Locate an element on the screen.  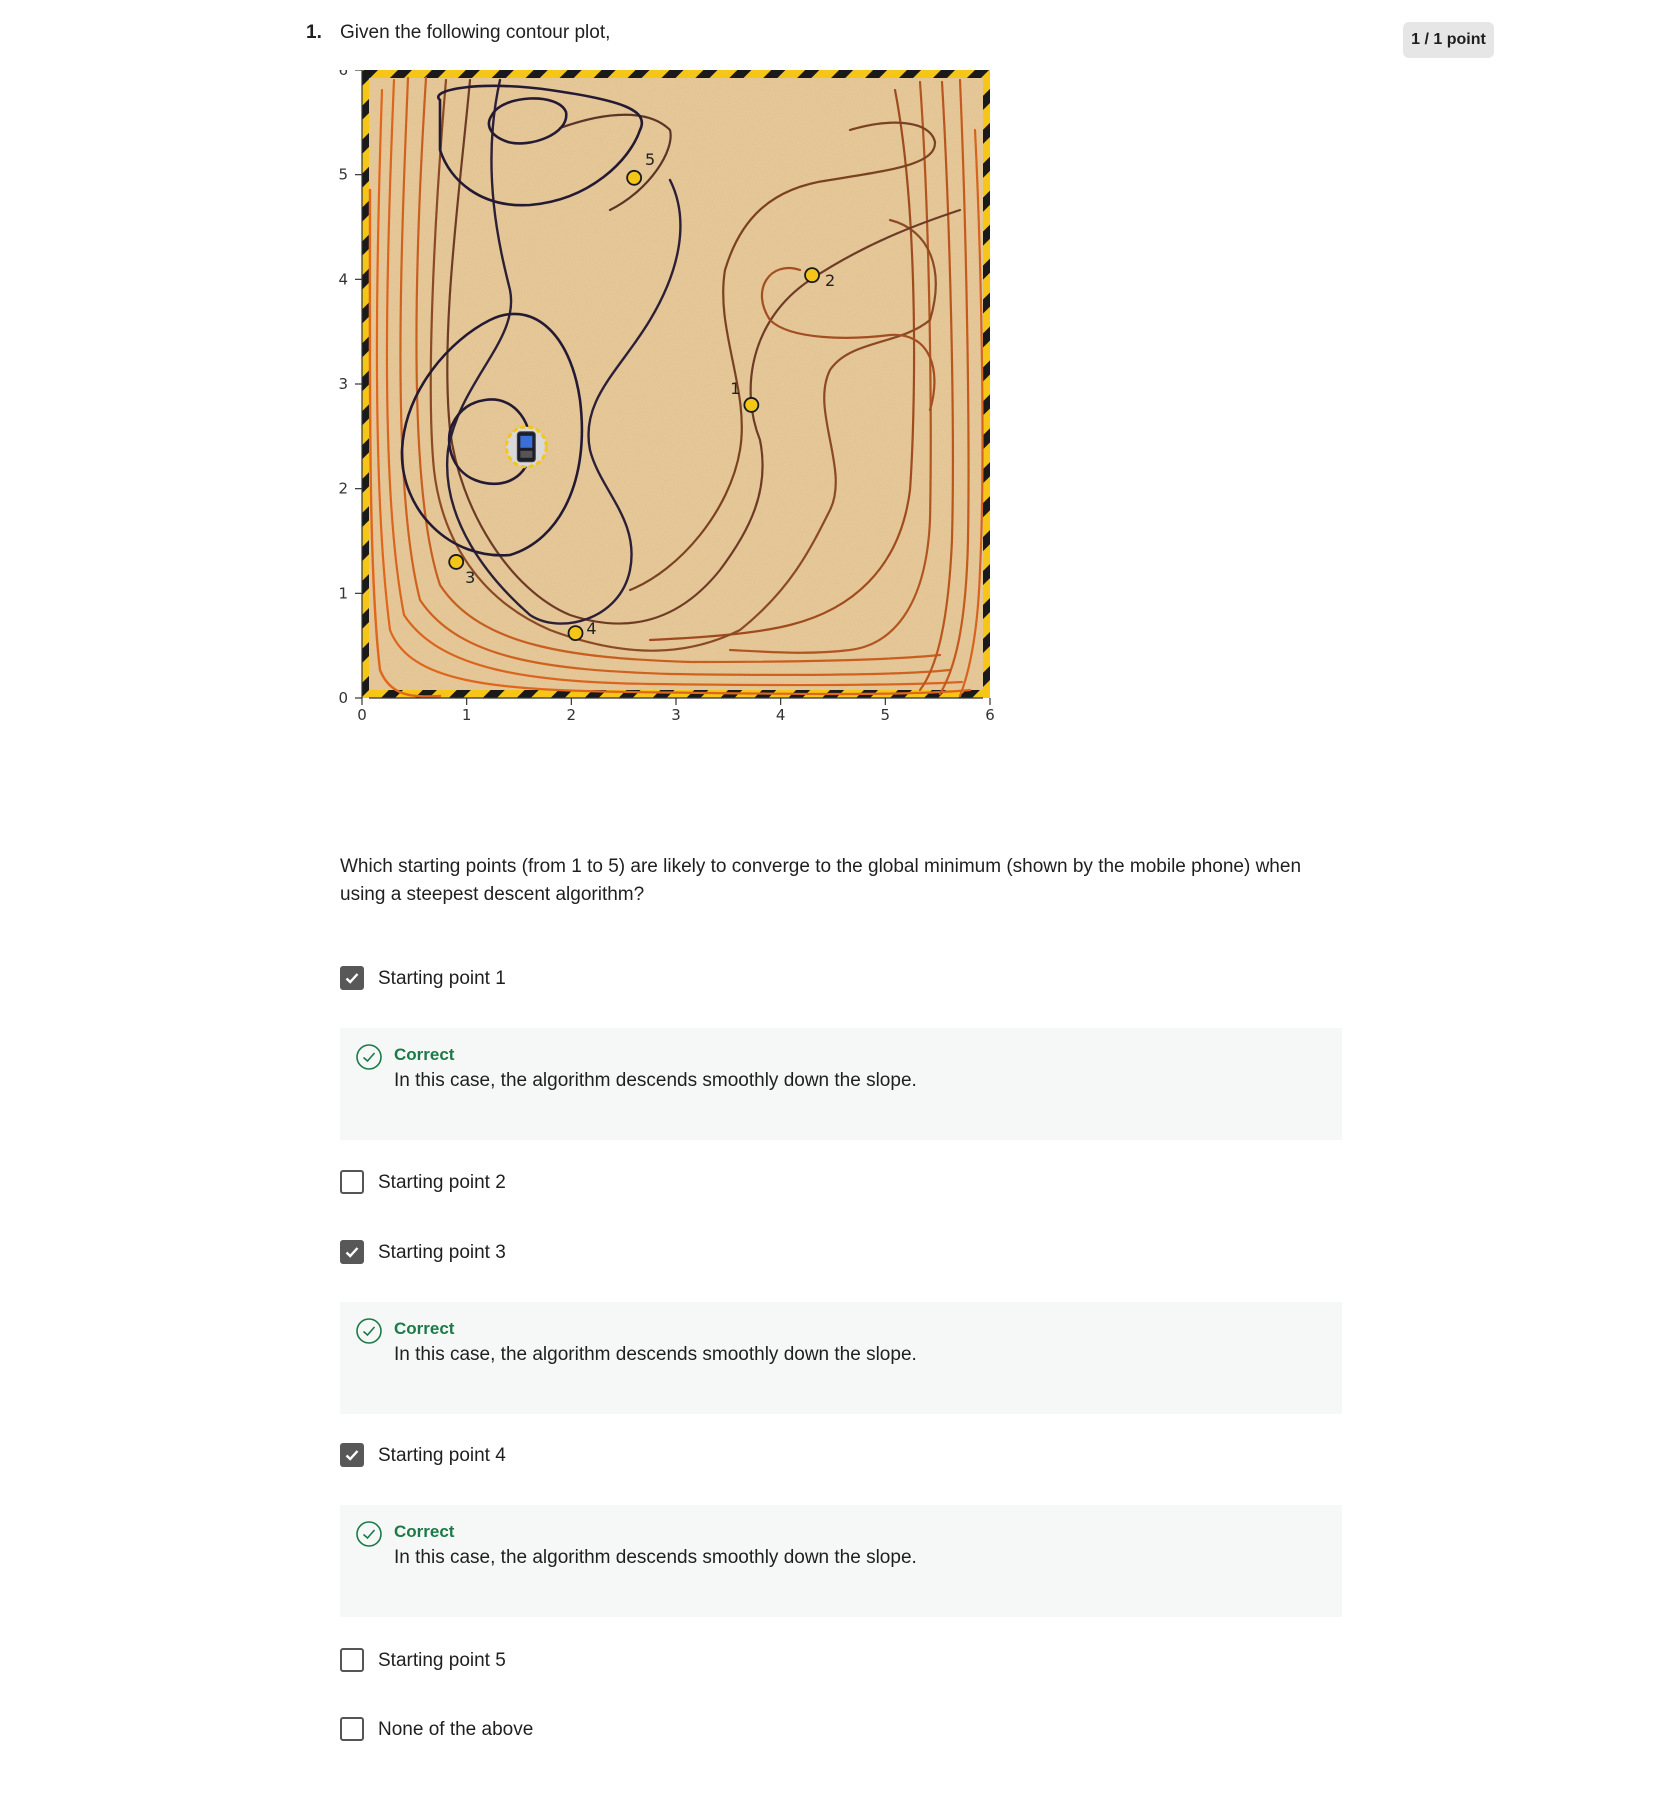
starting-point-label: 5 is located at coordinates (650, 159).